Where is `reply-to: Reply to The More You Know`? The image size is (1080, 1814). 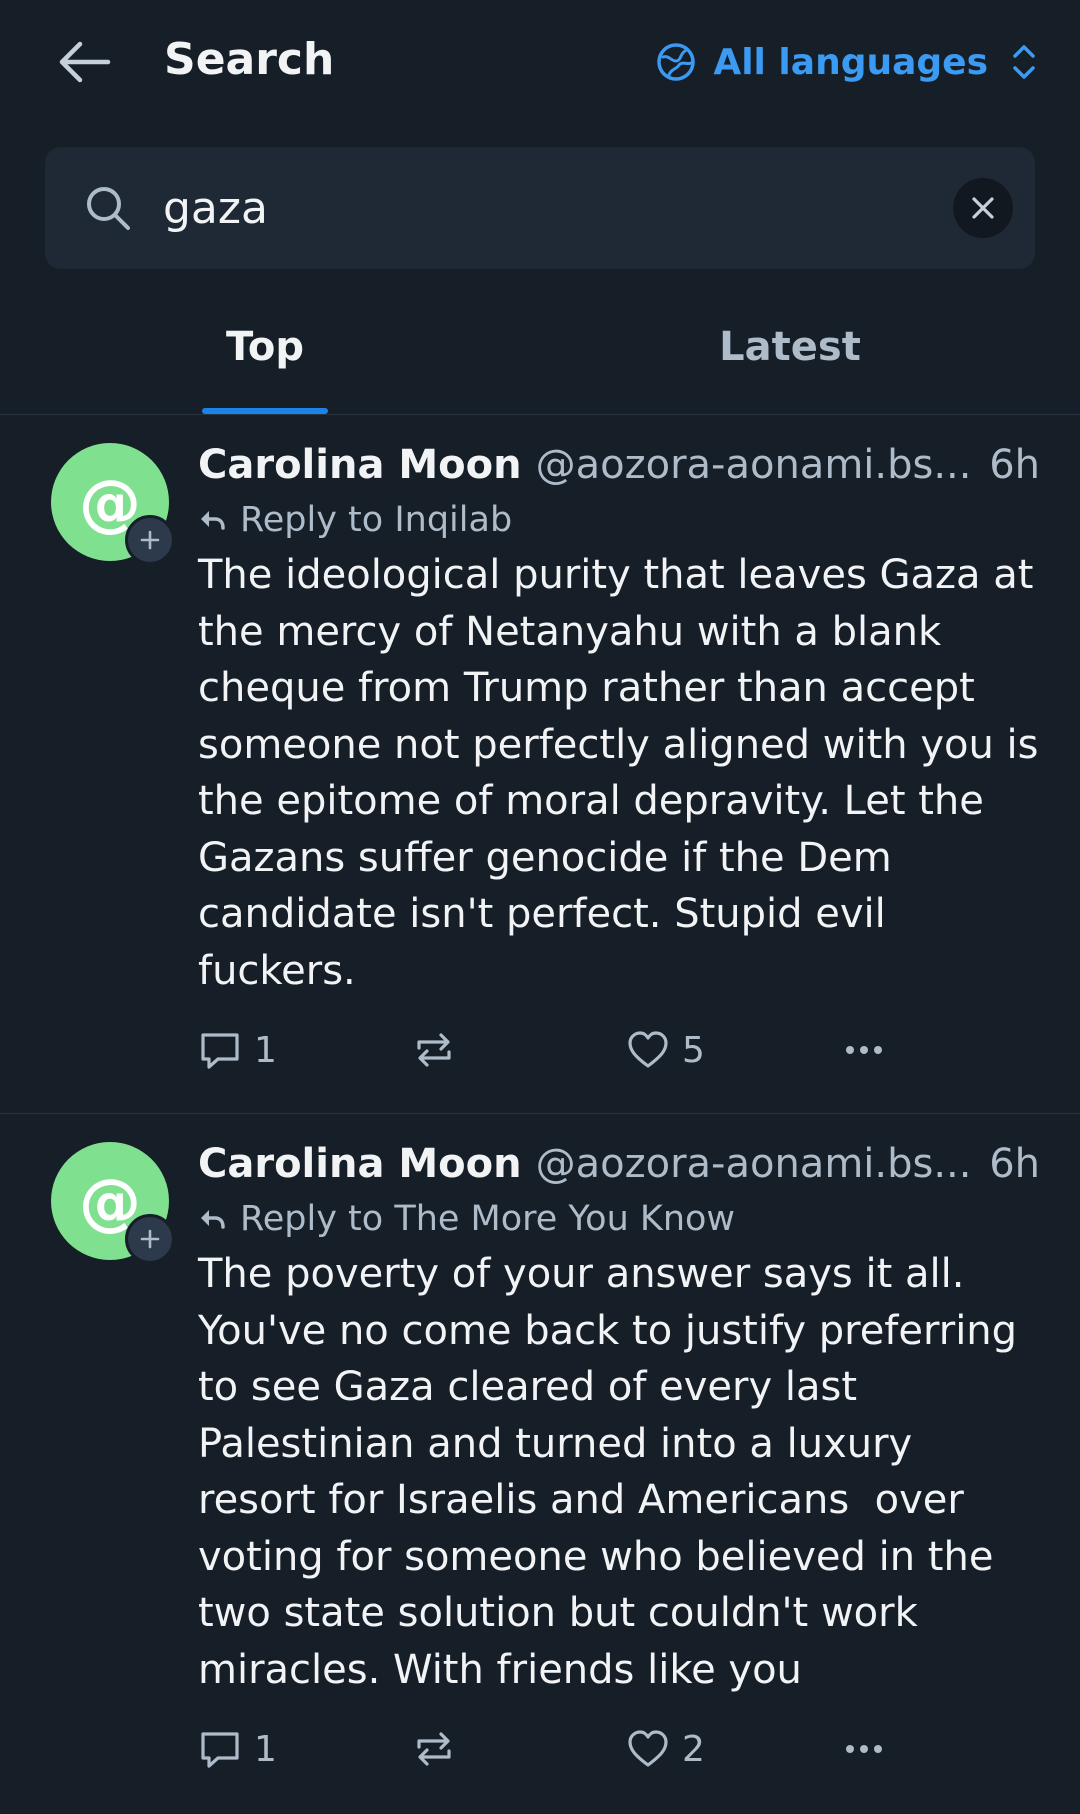 reply-to: Reply to The More You Know is located at coordinates (619, 1219).